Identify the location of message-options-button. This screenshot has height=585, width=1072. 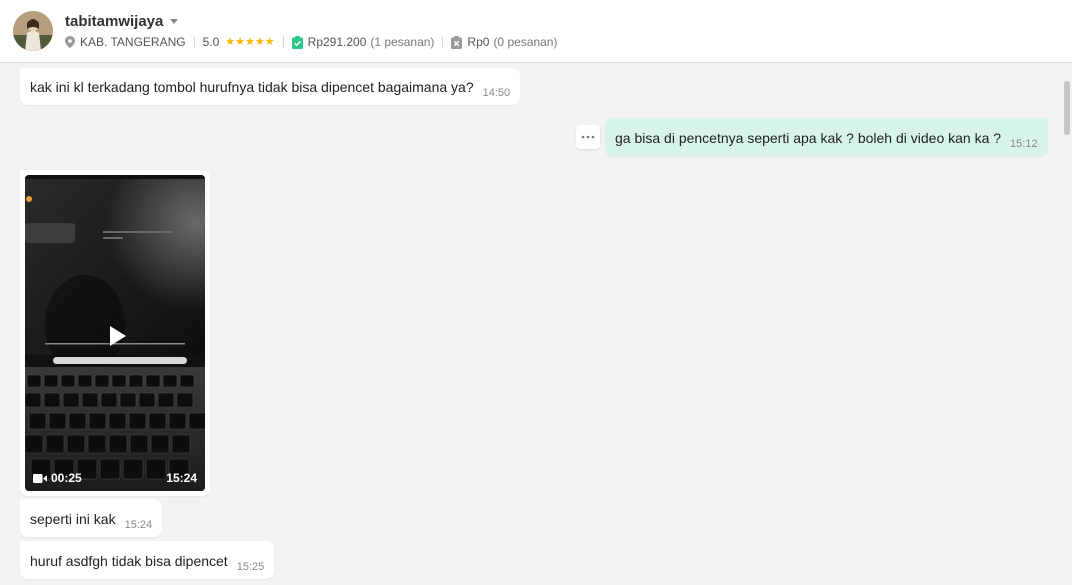
(588, 137).